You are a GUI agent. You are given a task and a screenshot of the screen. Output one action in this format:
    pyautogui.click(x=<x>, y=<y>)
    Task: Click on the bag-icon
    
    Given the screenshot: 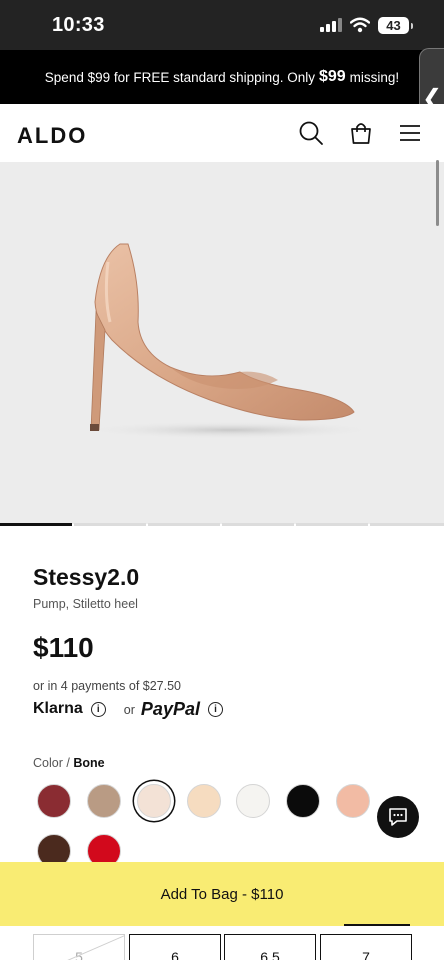 What is the action you would take?
    pyautogui.click(x=361, y=133)
    